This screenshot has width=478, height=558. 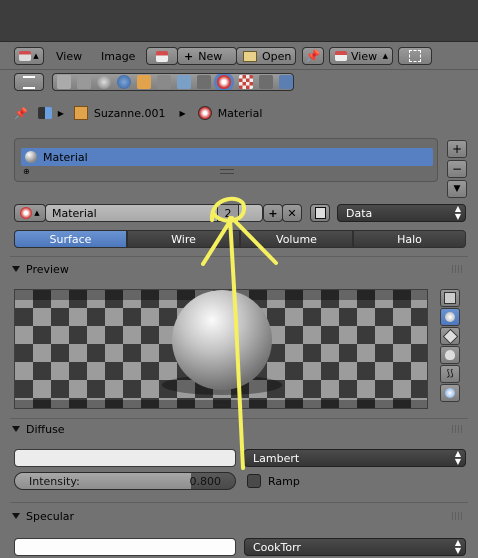 What do you see at coordinates (409, 239) in the screenshot?
I see `tab-halo: Halo` at bounding box center [409, 239].